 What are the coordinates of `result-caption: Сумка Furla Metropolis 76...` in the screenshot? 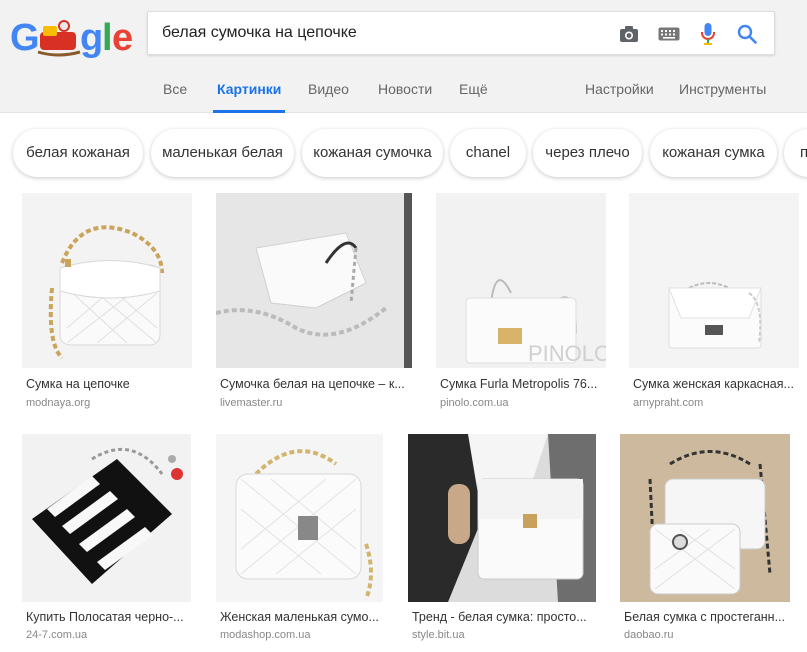 It's located at (519, 384).